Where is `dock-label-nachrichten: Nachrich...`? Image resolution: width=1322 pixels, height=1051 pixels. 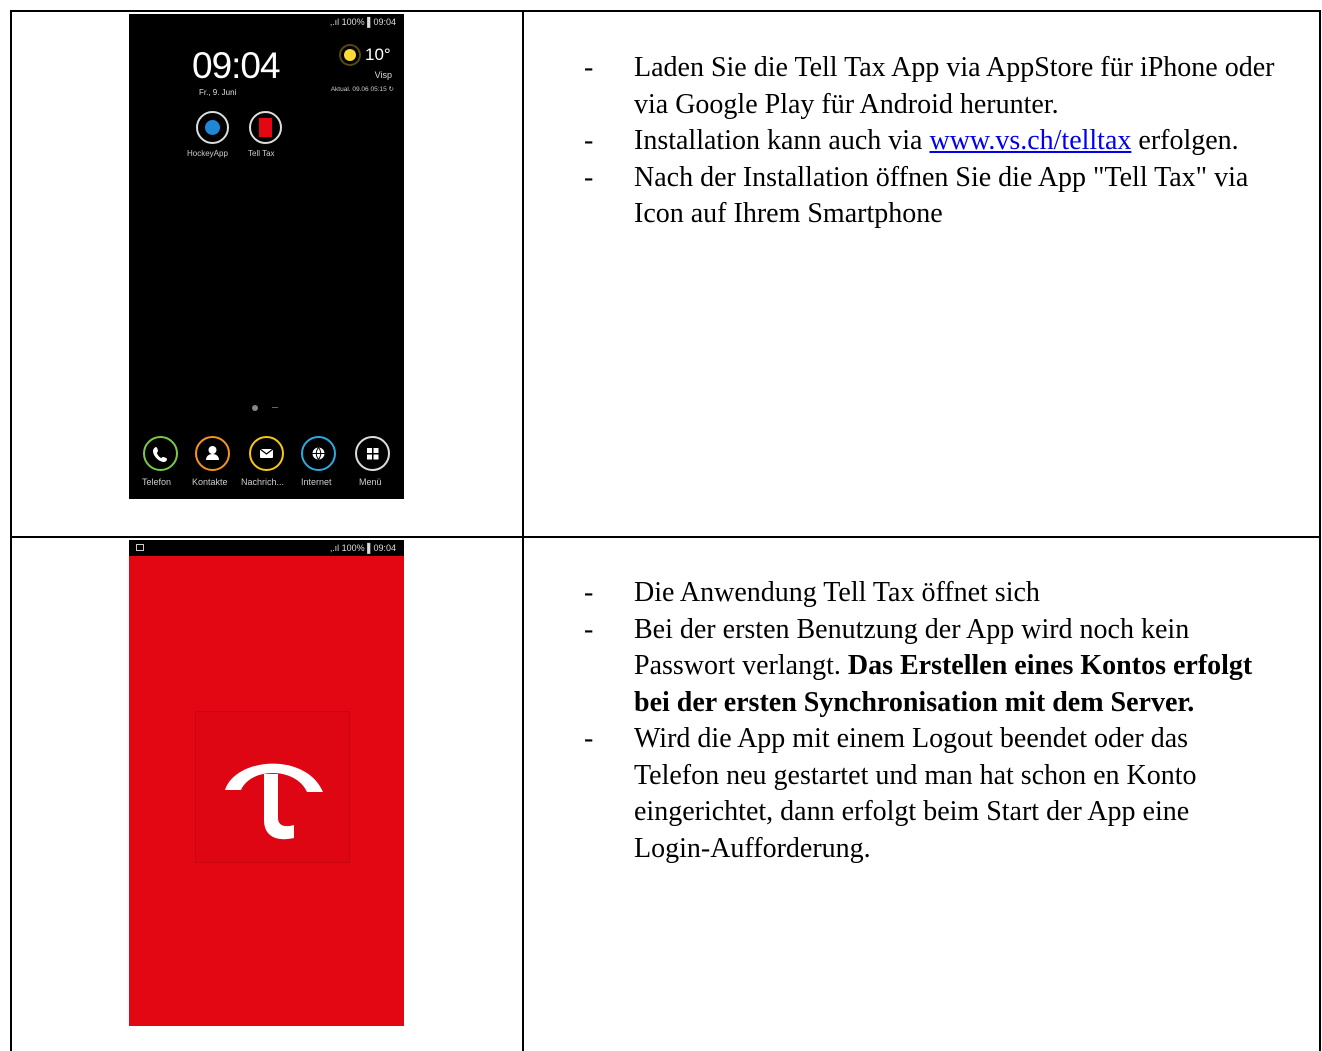
dock-label-nachrichten: Nachrich... is located at coordinates (263, 482).